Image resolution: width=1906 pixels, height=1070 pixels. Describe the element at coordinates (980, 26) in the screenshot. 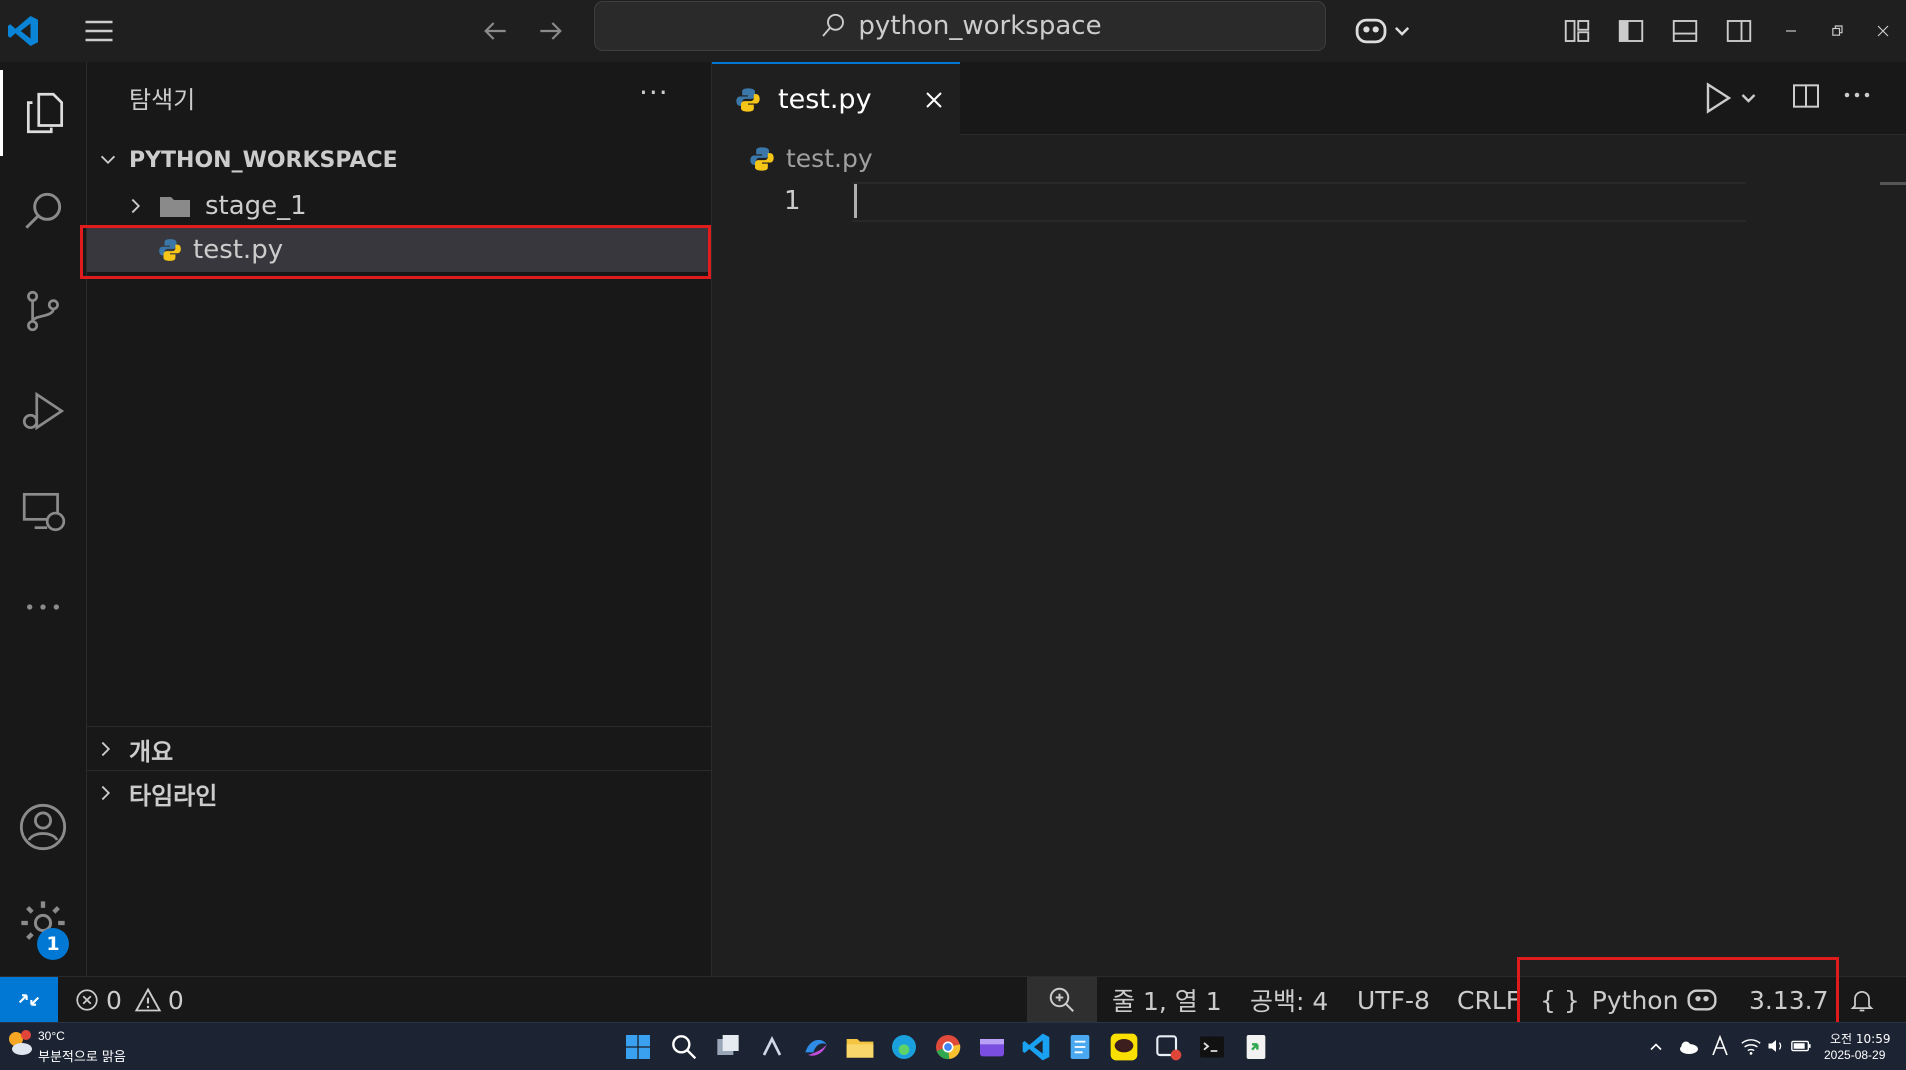

I see `search-text: python_workspace` at that location.